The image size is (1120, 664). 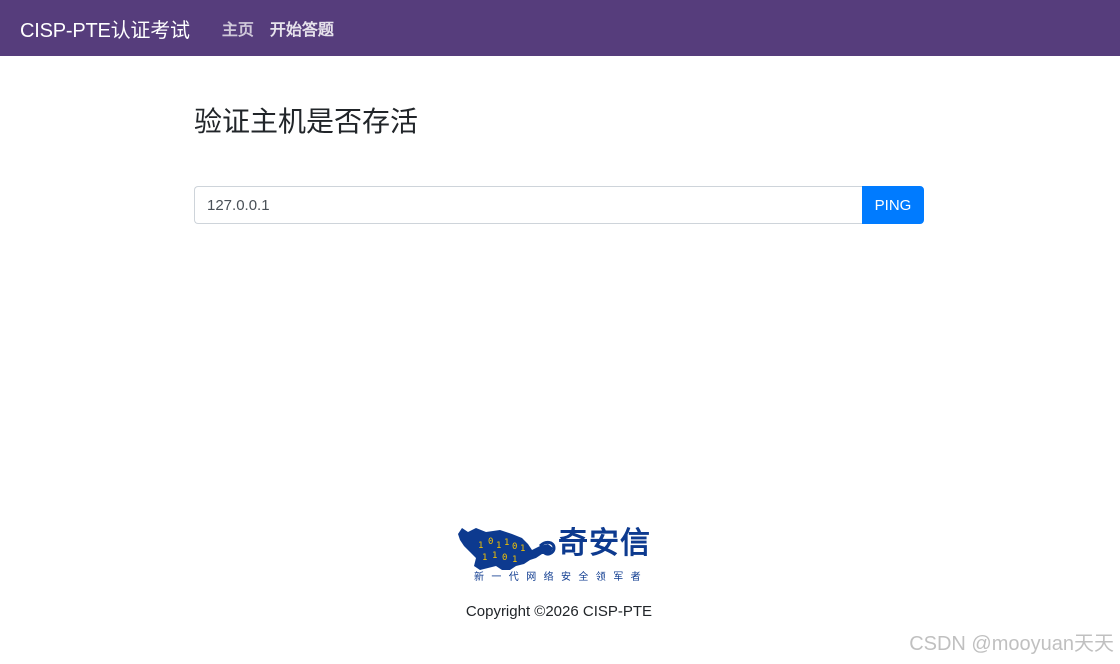 What do you see at coordinates (528, 205) in the screenshot?
I see `host-input` at bounding box center [528, 205].